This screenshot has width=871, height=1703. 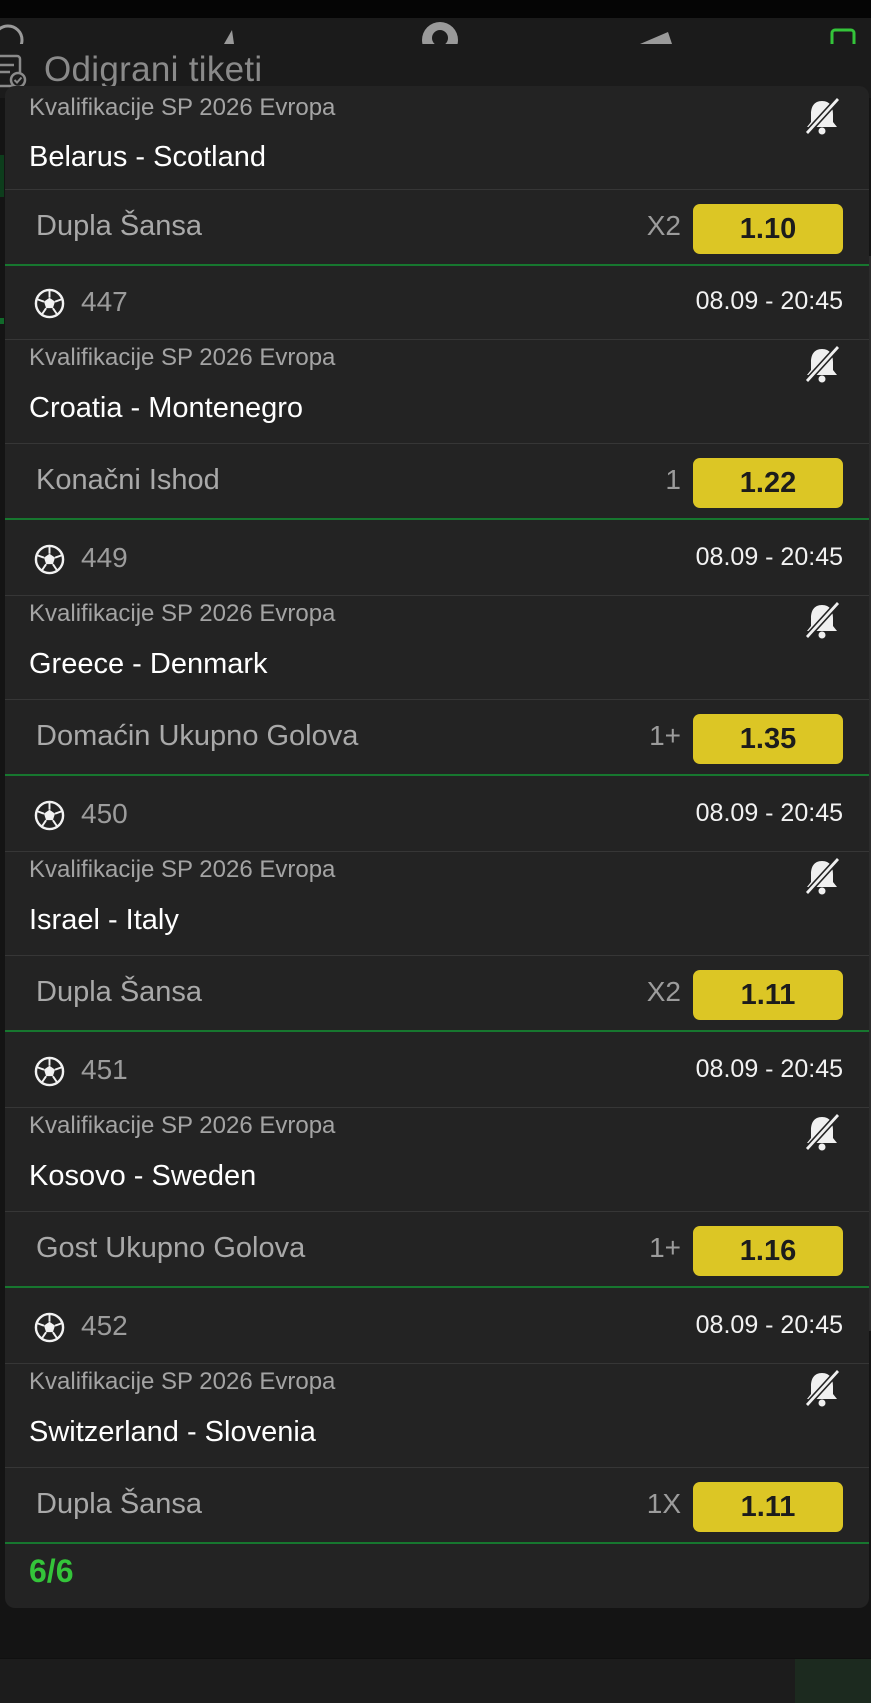 What do you see at coordinates (833, 1681) in the screenshot?
I see `bottom-nav-active-highlight` at bounding box center [833, 1681].